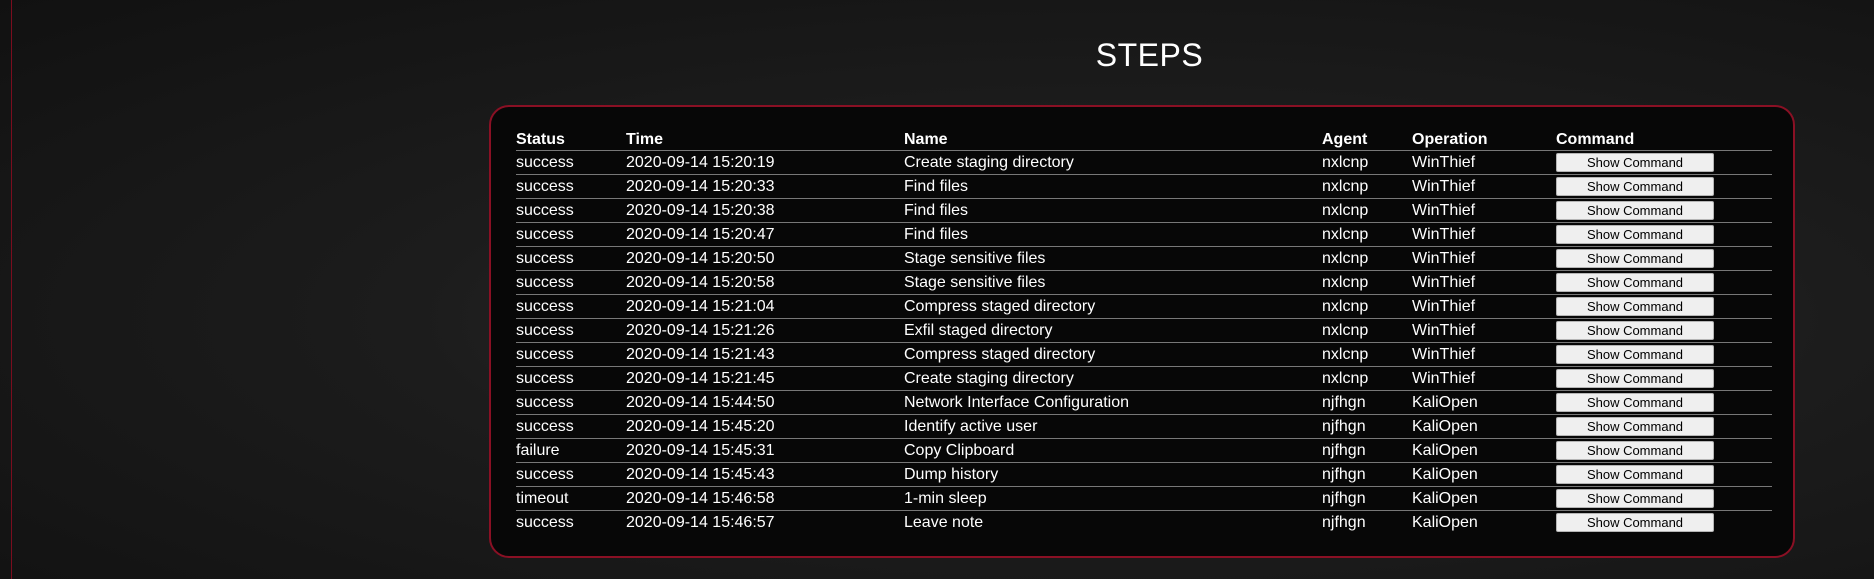 The height and width of the screenshot is (579, 1874). Describe the element at coordinates (1484, 140) in the screenshot. I see `header-operation: Operation` at that location.